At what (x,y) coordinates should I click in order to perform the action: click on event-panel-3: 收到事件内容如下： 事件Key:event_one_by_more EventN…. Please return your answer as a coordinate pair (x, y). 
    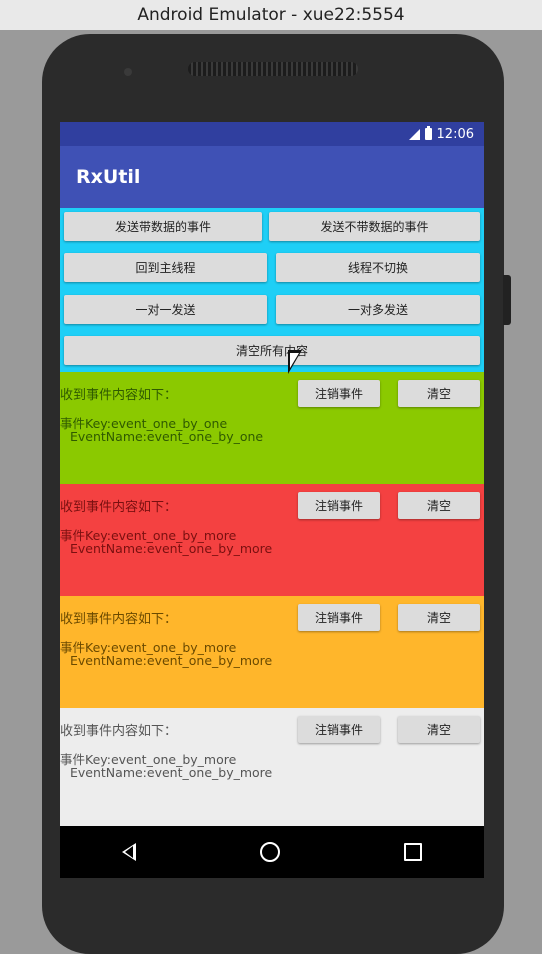
    Looking at the image, I should click on (272, 652).